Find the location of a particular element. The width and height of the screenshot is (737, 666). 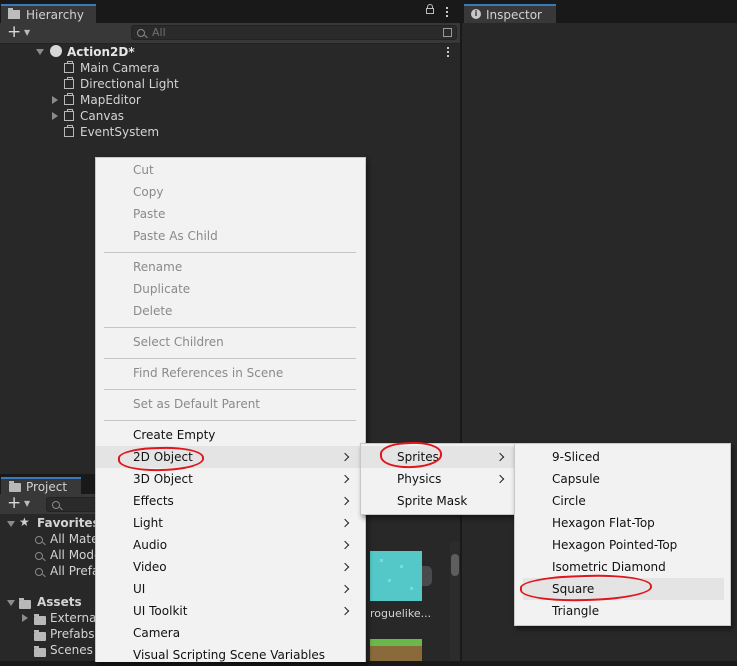

menu-item-video: Video is located at coordinates (230, 567).